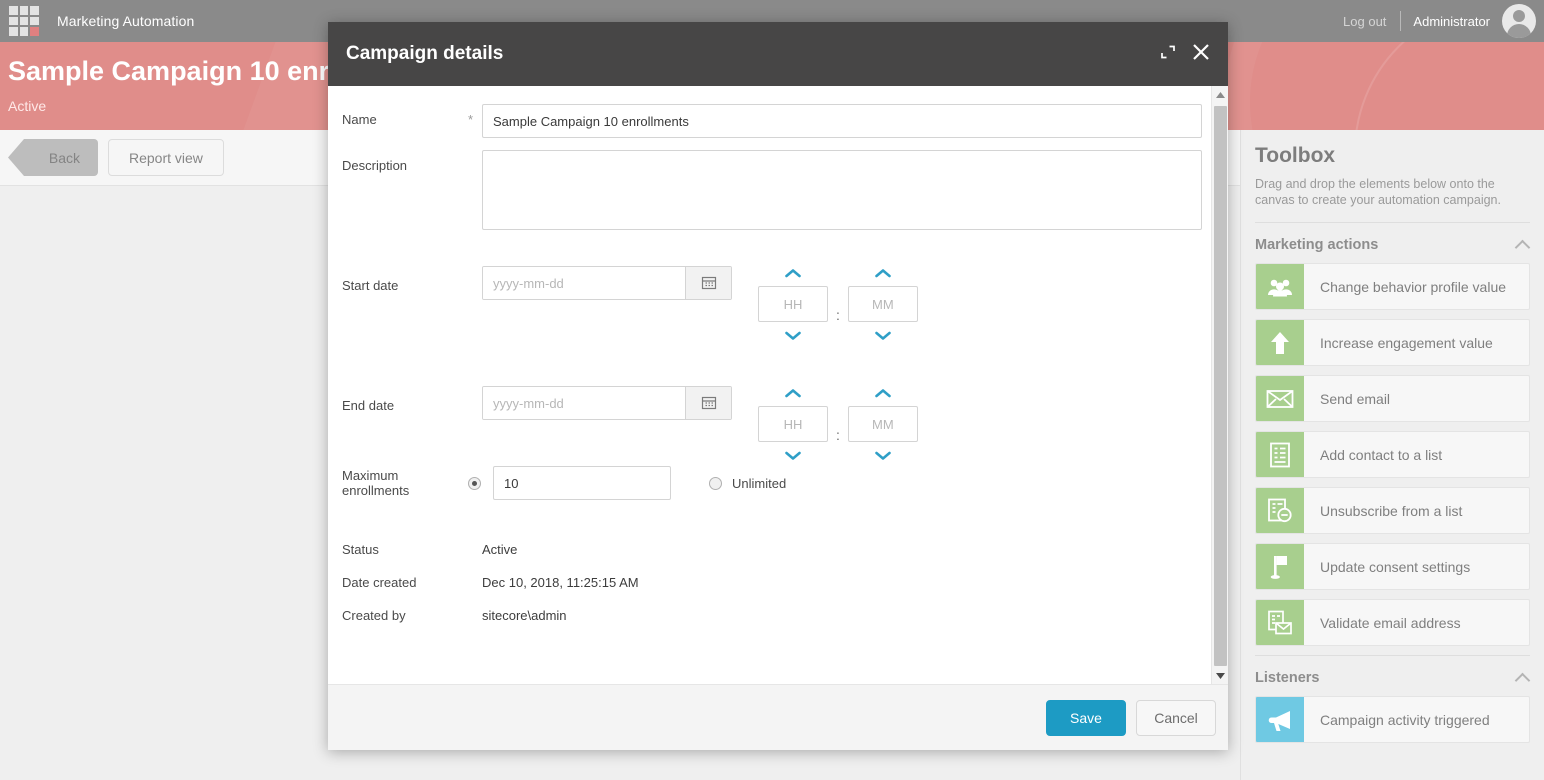 This screenshot has height=780, width=1544. I want to click on end-minute-spinner, so click(882, 424).